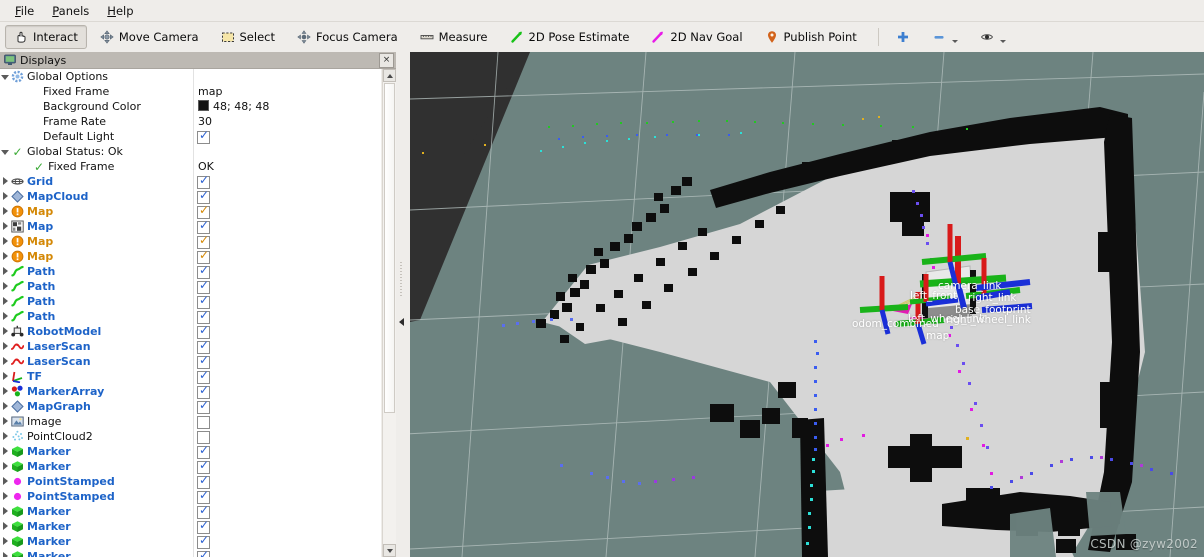 This screenshot has height=557, width=1204. Describe the element at coordinates (389, 248) in the screenshot. I see `scrollbar-thumb` at that location.